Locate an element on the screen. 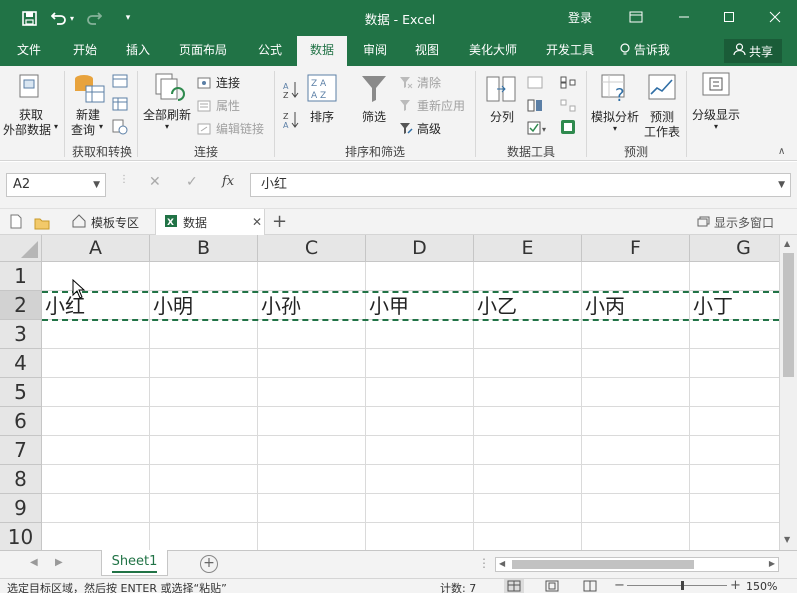  remove-duplicates-icon is located at coordinates (535, 106).